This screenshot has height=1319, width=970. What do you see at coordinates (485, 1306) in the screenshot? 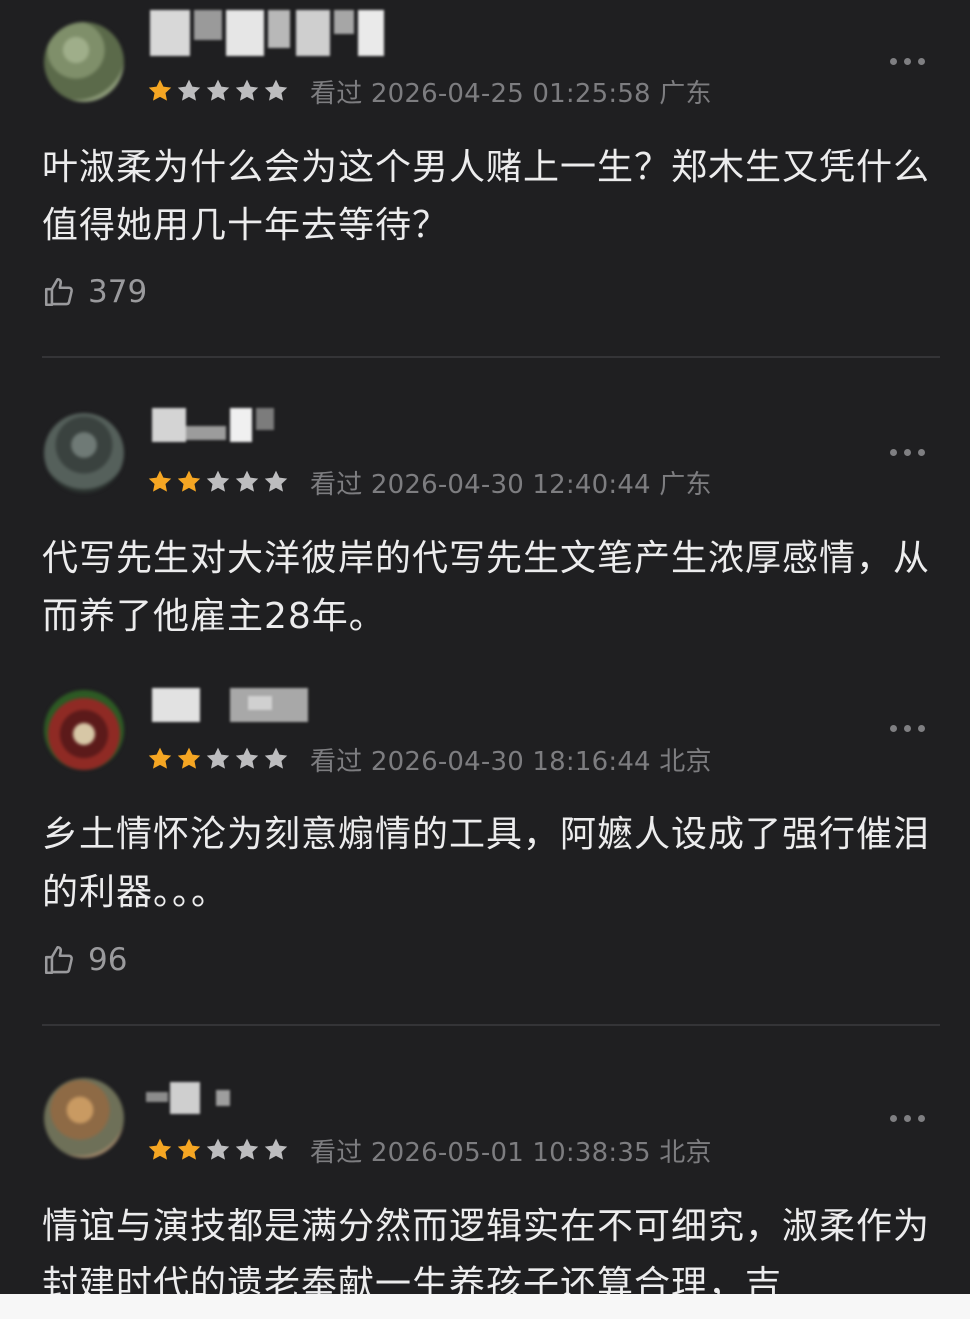
I see `bottom-edge` at bounding box center [485, 1306].